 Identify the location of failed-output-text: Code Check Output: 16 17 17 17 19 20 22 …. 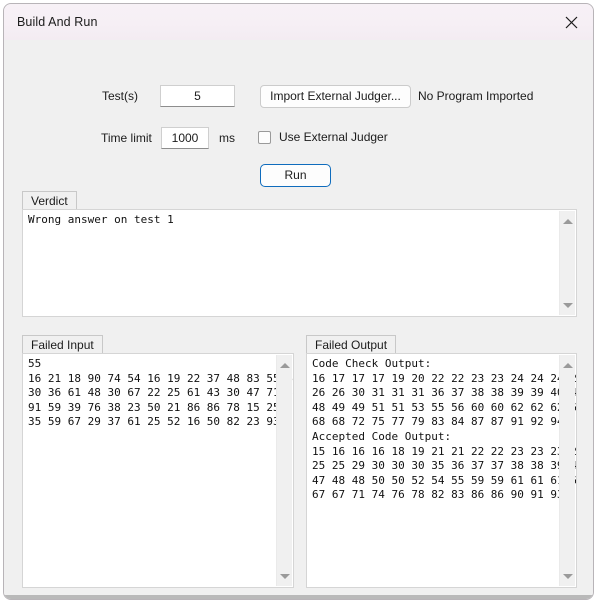
(444, 429).